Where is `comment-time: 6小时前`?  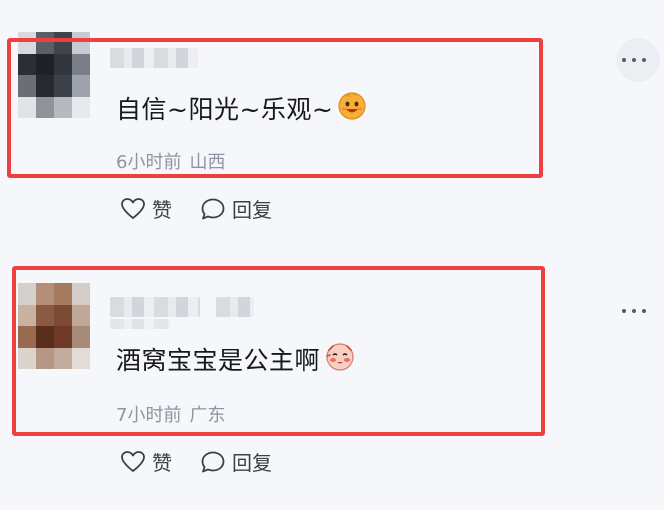
comment-time: 6小时前 is located at coordinates (149, 162).